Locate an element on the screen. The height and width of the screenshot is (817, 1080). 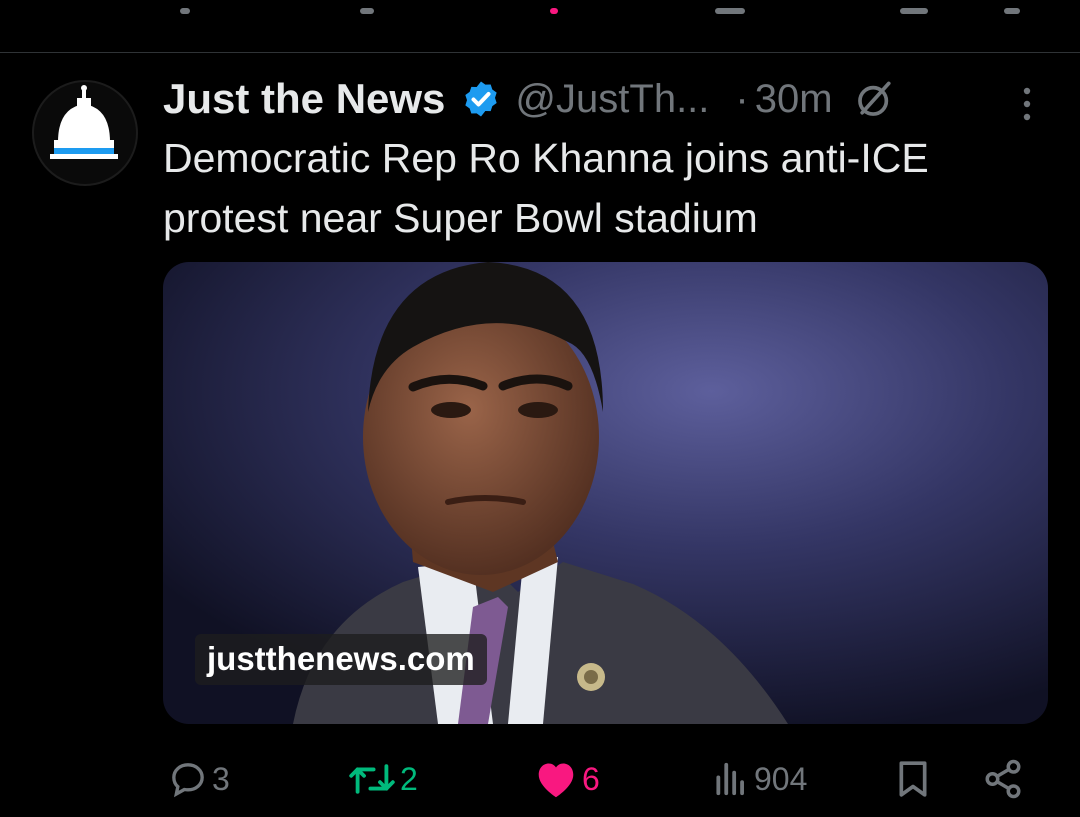
verified-badge-icon is located at coordinates (481, 99).